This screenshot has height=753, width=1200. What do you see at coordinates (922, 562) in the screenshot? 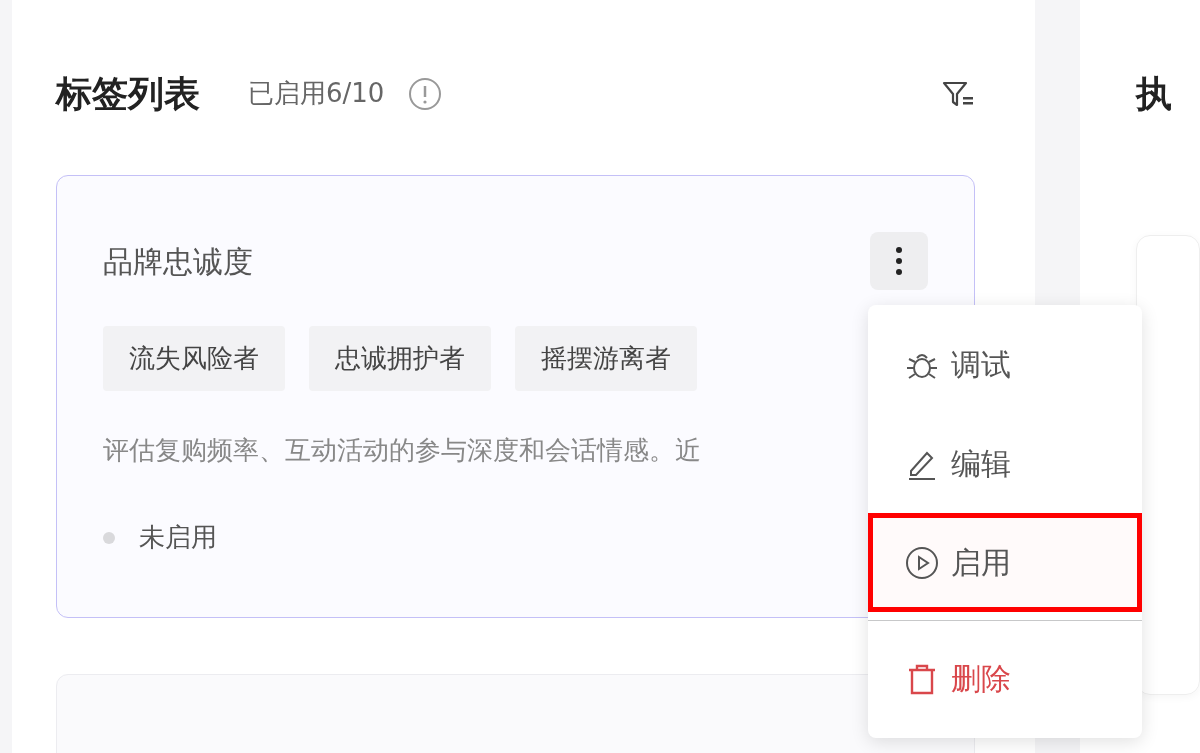
I see `play-icon` at bounding box center [922, 562].